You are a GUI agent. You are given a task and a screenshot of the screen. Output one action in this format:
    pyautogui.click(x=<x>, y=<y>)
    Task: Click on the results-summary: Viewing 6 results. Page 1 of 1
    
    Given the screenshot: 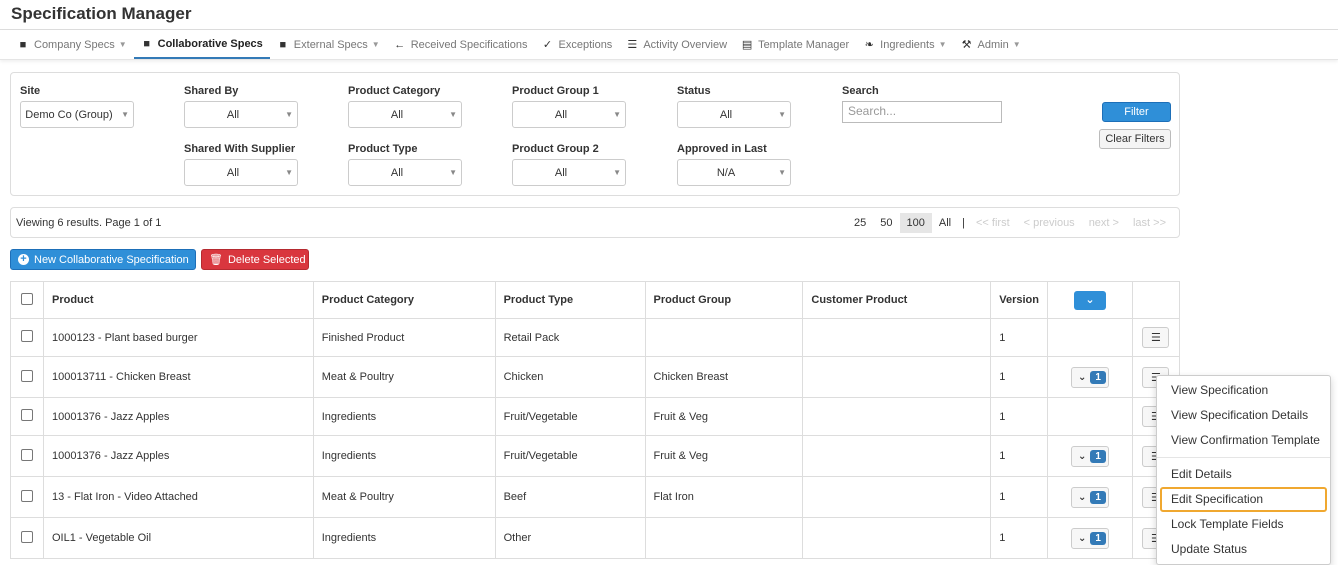 What is the action you would take?
    pyautogui.click(x=89, y=222)
    